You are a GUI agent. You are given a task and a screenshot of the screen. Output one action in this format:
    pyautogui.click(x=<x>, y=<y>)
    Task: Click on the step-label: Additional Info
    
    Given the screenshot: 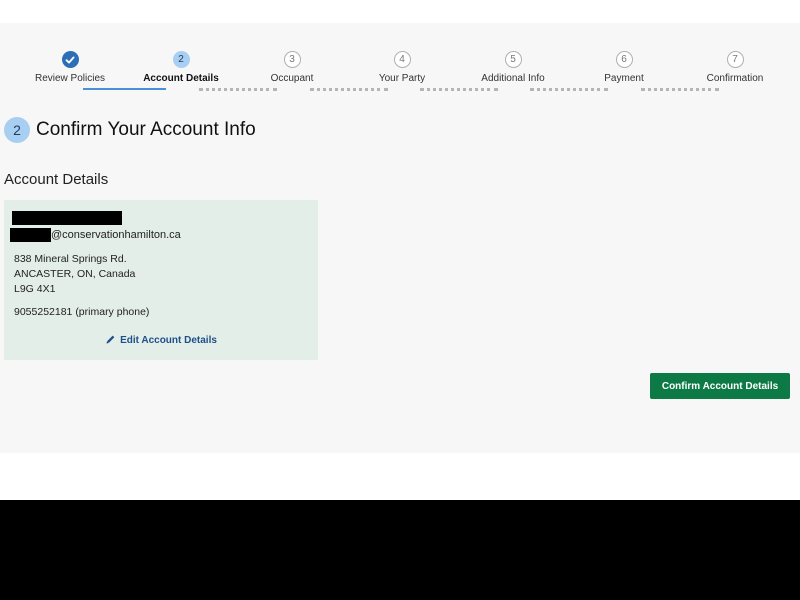 What is the action you would take?
    pyautogui.click(x=513, y=78)
    